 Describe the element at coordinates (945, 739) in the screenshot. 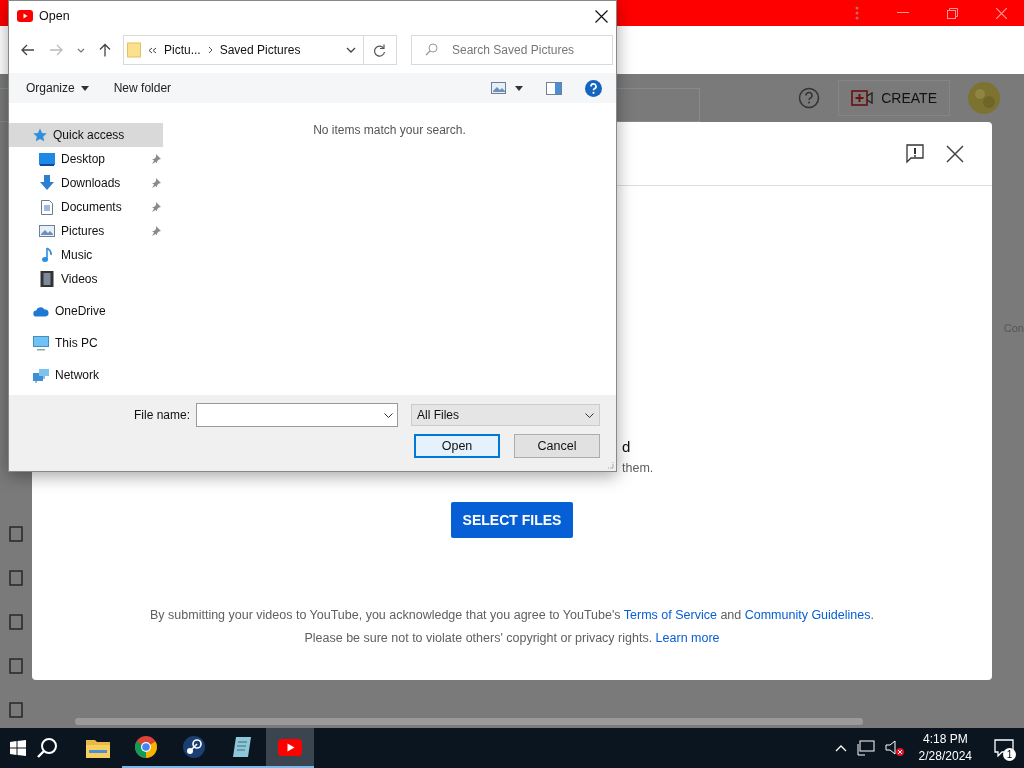

I see `clock-time: 4:18 PM` at that location.